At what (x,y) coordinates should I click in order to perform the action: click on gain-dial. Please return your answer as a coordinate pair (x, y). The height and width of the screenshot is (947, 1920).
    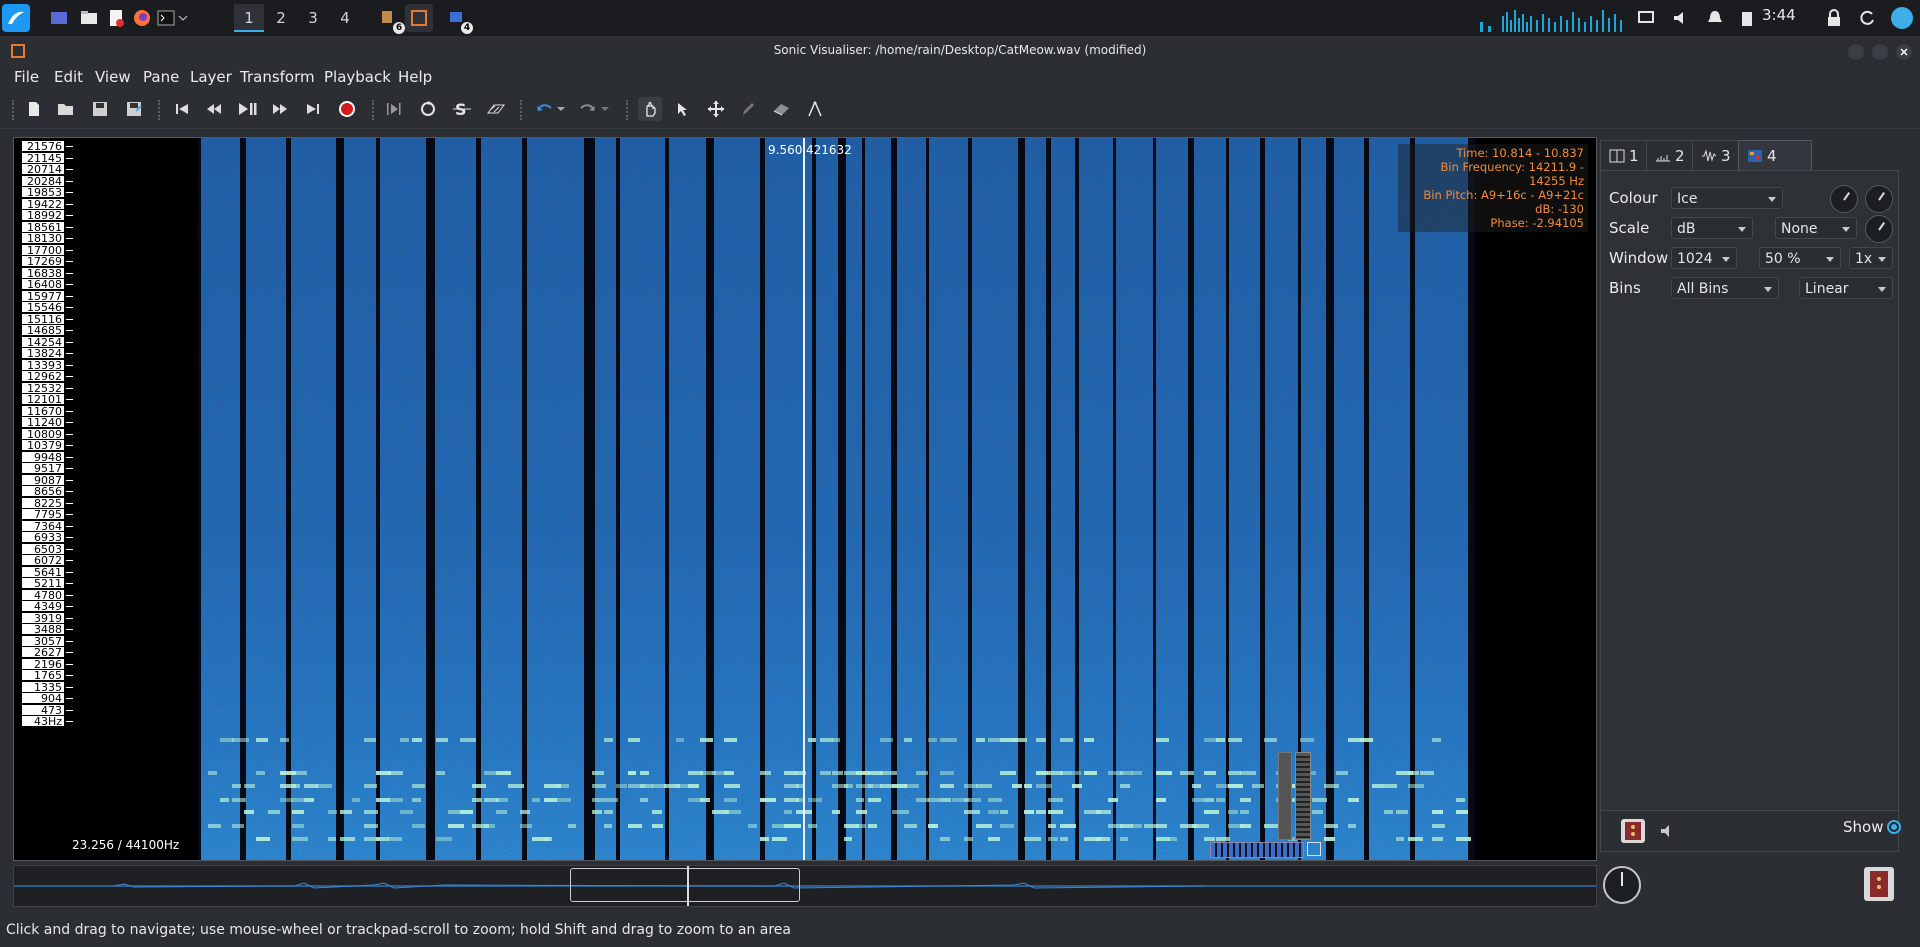
    Looking at the image, I should click on (1879, 229).